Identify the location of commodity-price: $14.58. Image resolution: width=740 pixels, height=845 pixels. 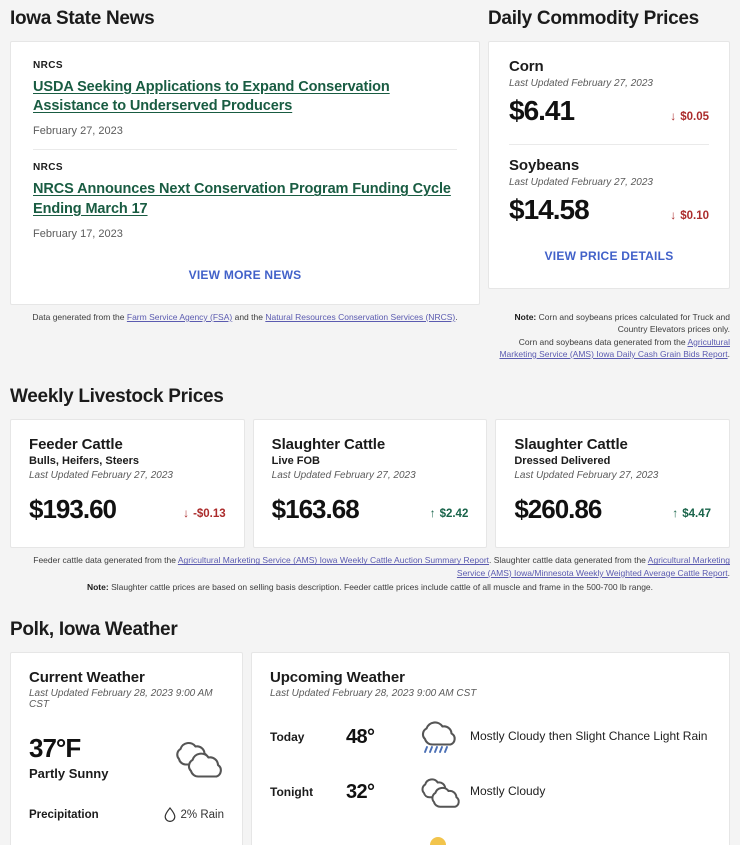
(549, 209).